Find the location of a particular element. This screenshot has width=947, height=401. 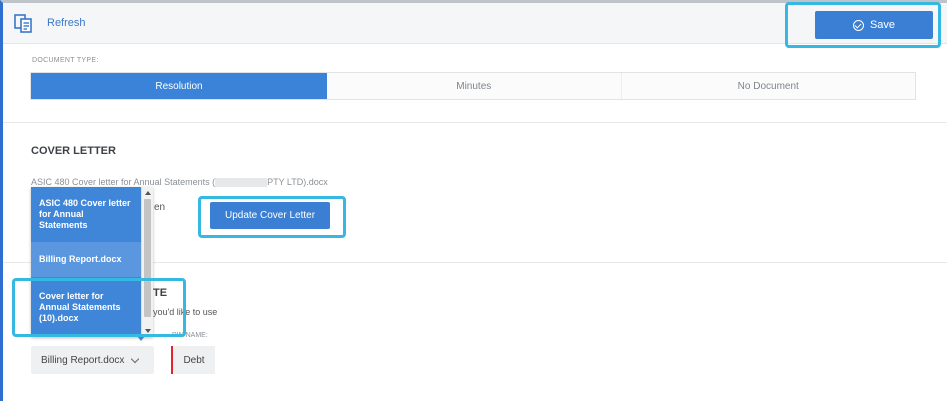

doc-type-no-document: No Document is located at coordinates (768, 86).